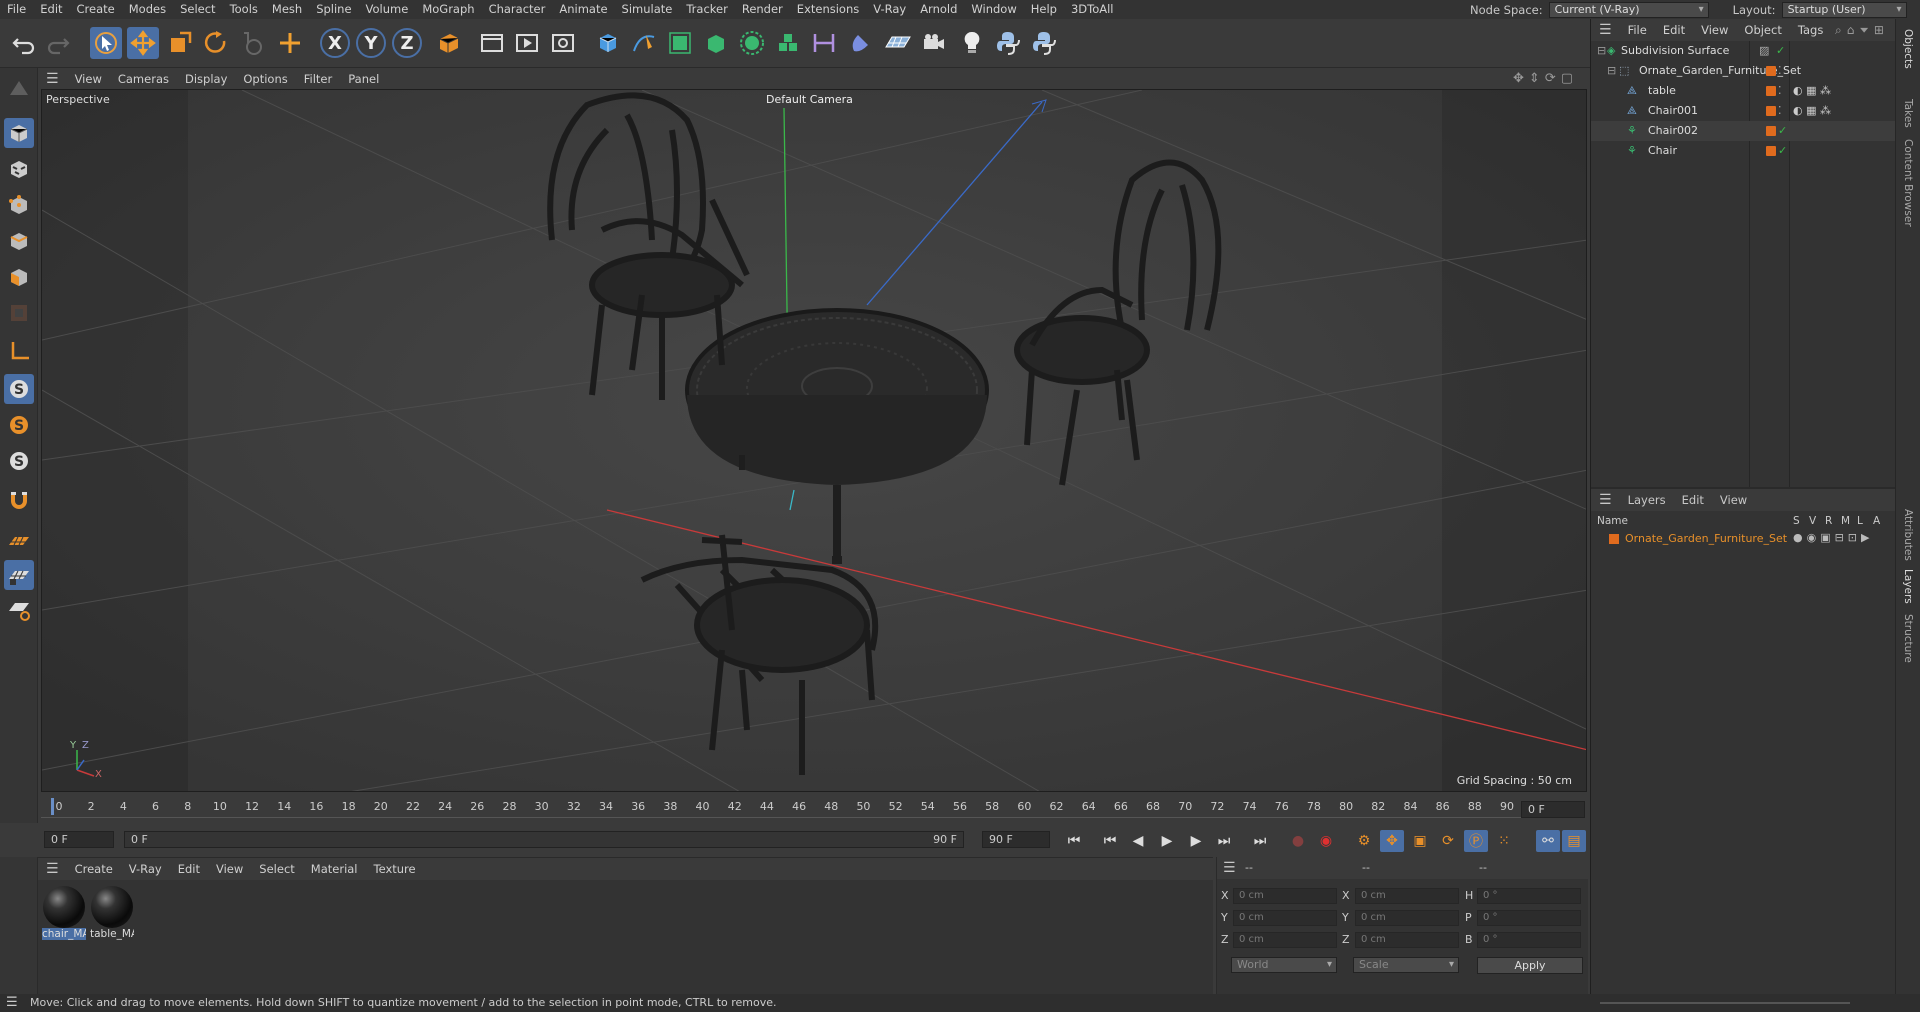 This screenshot has height=1012, width=1920. What do you see at coordinates (492, 43) in the screenshot?
I see `render-region-icon` at bounding box center [492, 43].